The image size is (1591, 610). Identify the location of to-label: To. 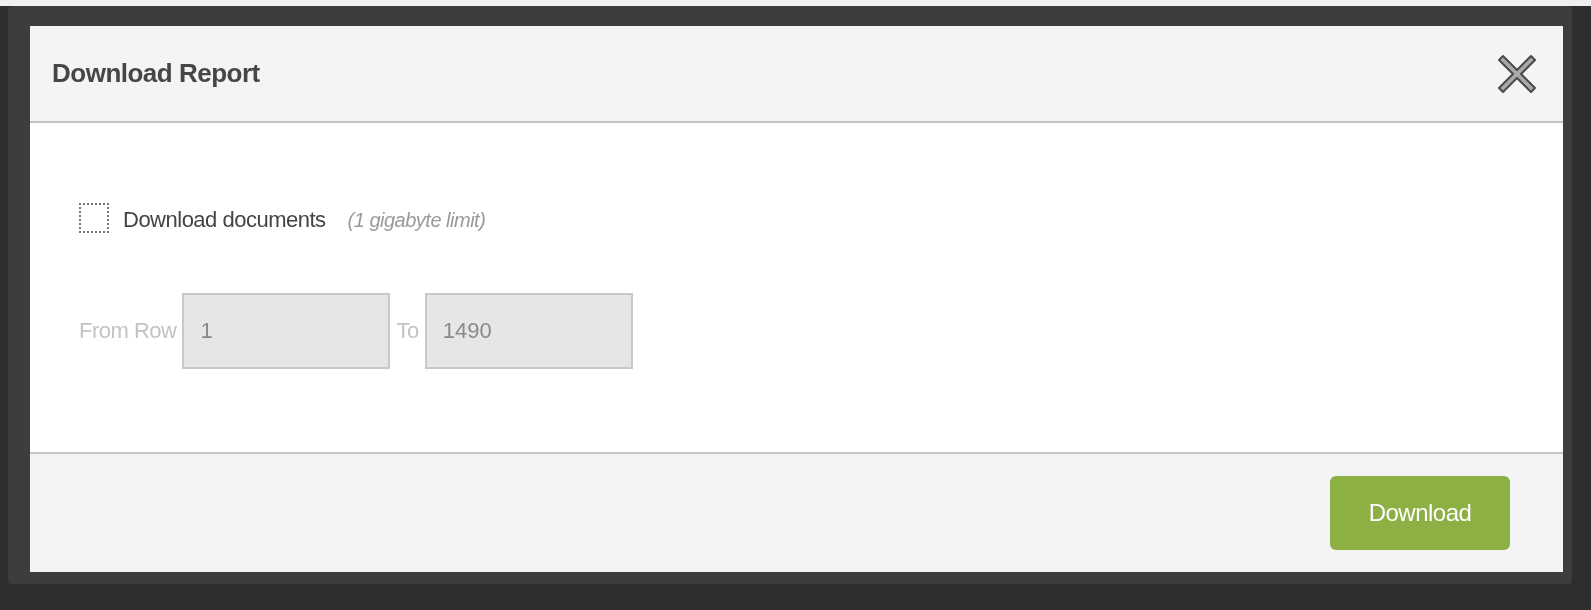
(407, 331).